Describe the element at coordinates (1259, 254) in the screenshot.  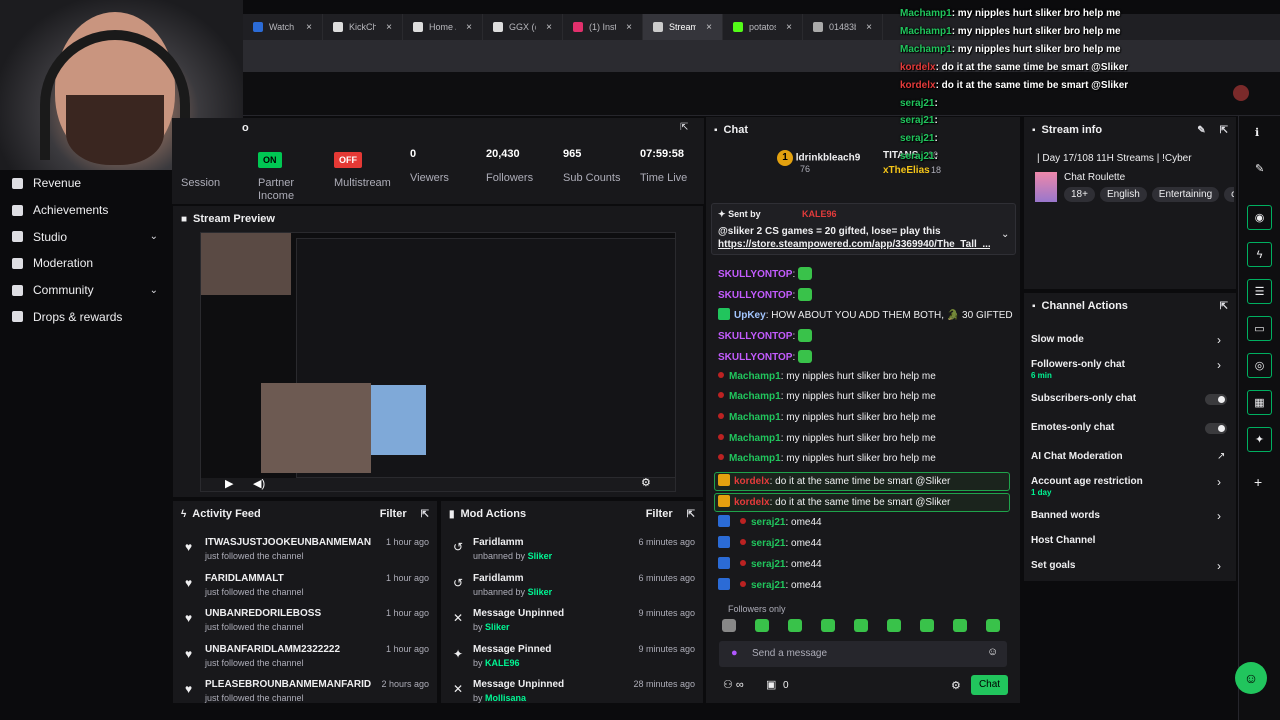
I see `rail-lightning-icon: ϟ` at that location.